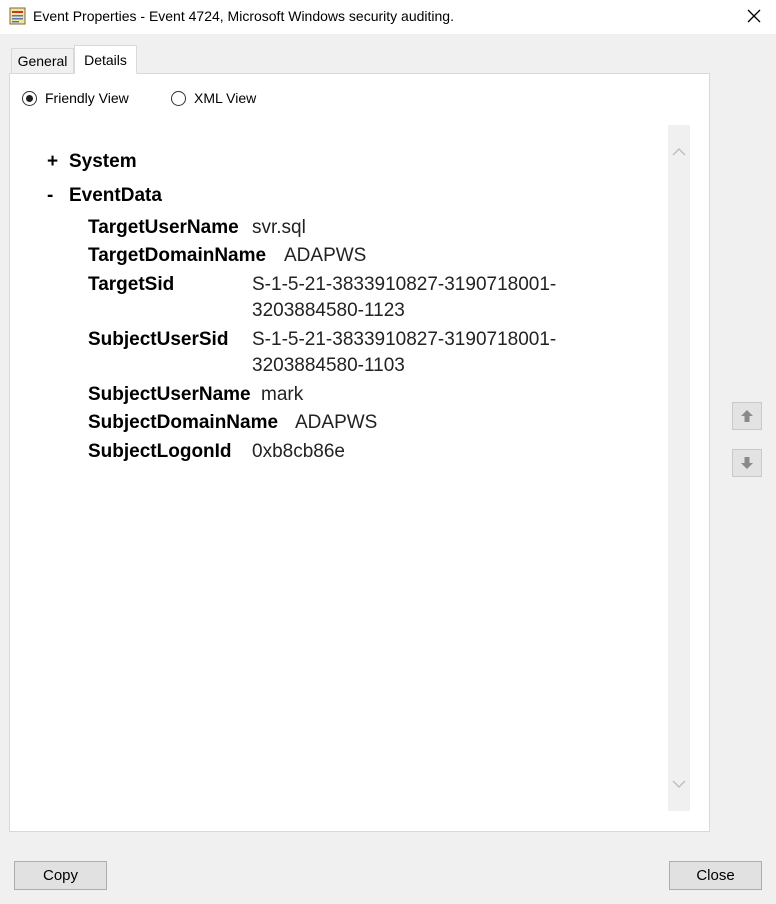 The image size is (776, 904). What do you see at coordinates (163, 227) in the screenshot?
I see `field-name-target-user-name: TargetUserName` at bounding box center [163, 227].